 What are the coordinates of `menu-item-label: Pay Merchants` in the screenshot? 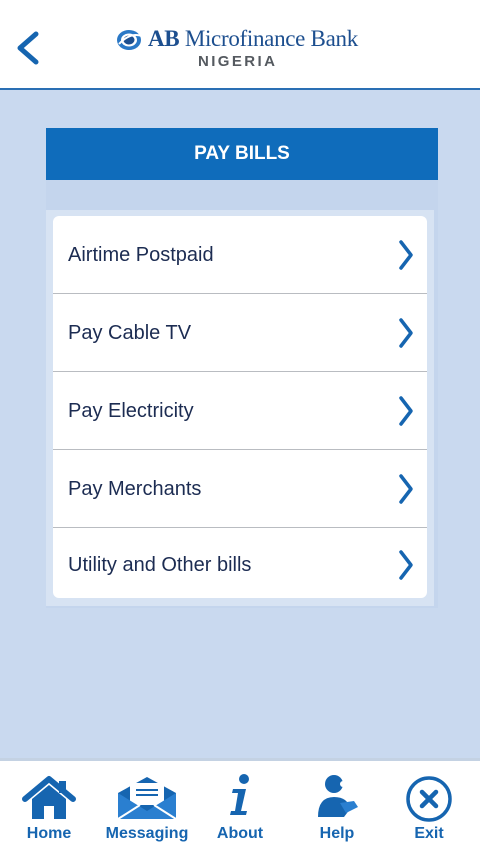 It's located at (135, 489).